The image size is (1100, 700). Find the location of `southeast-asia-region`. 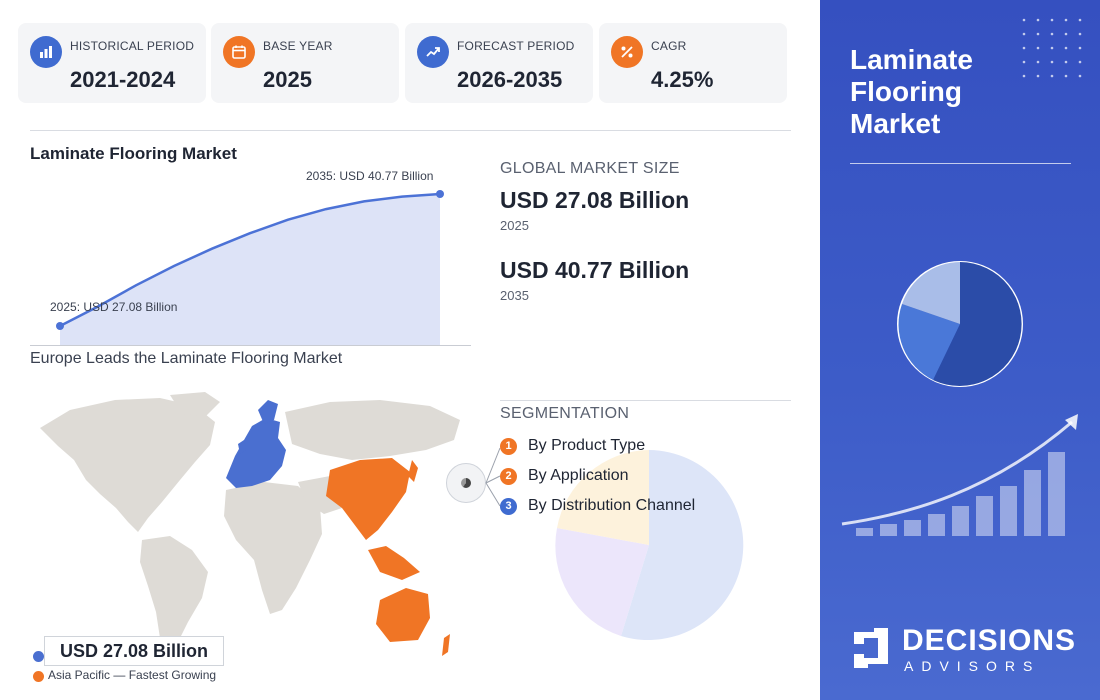

southeast-asia-region is located at coordinates (394, 563).